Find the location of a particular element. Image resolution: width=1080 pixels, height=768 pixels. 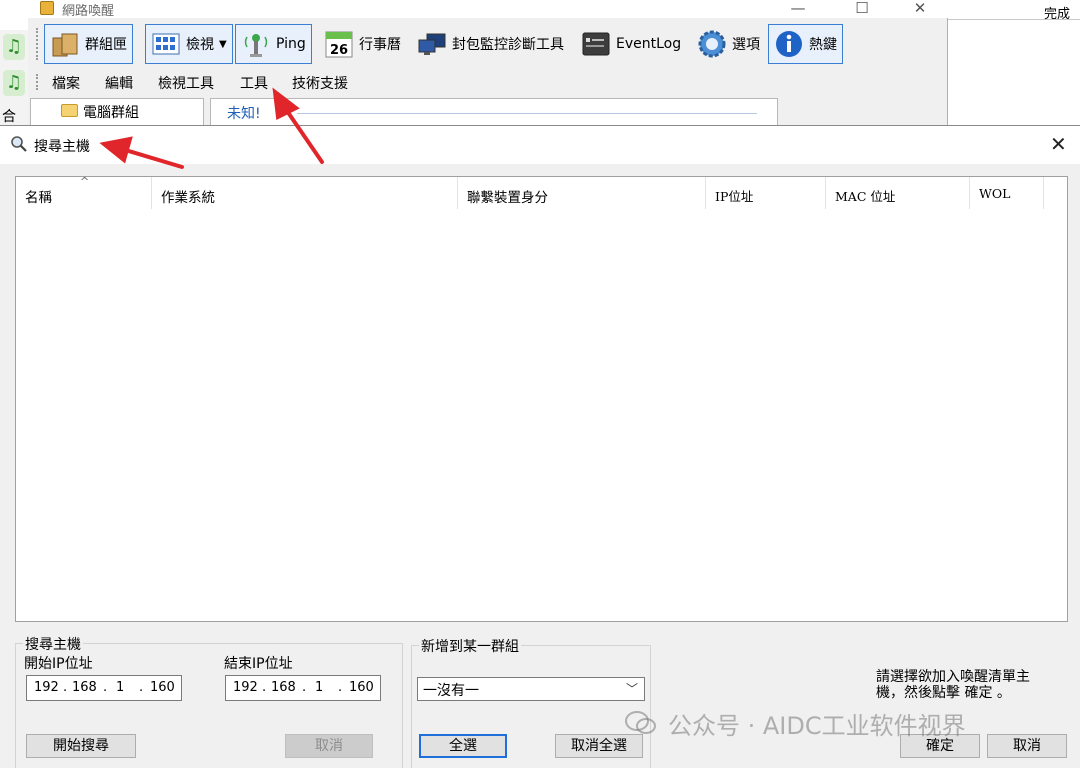

wechat-icon is located at coordinates (640, 722).